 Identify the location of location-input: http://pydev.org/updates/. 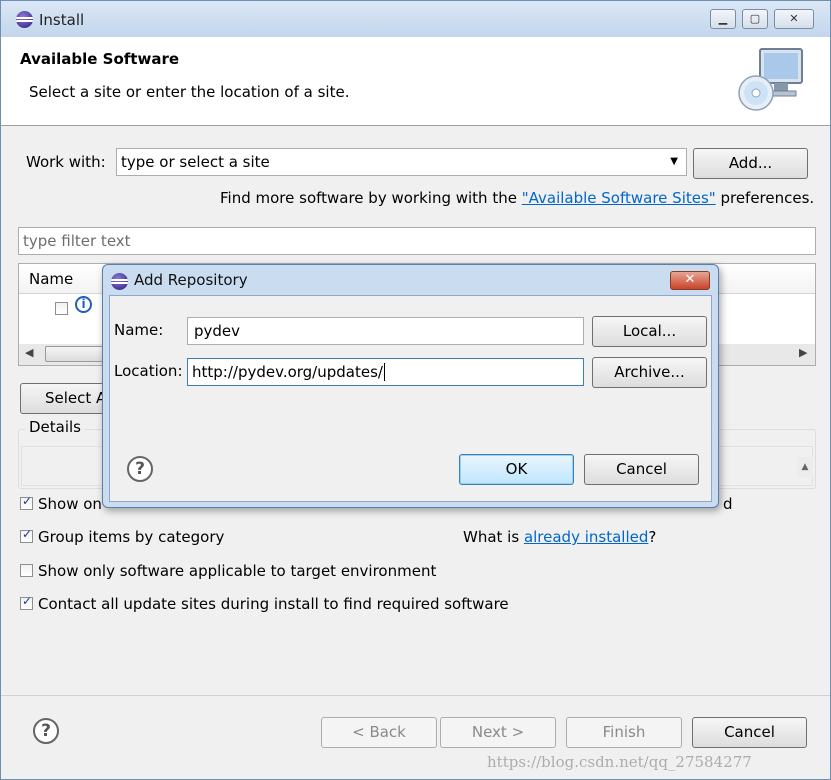
(385, 372).